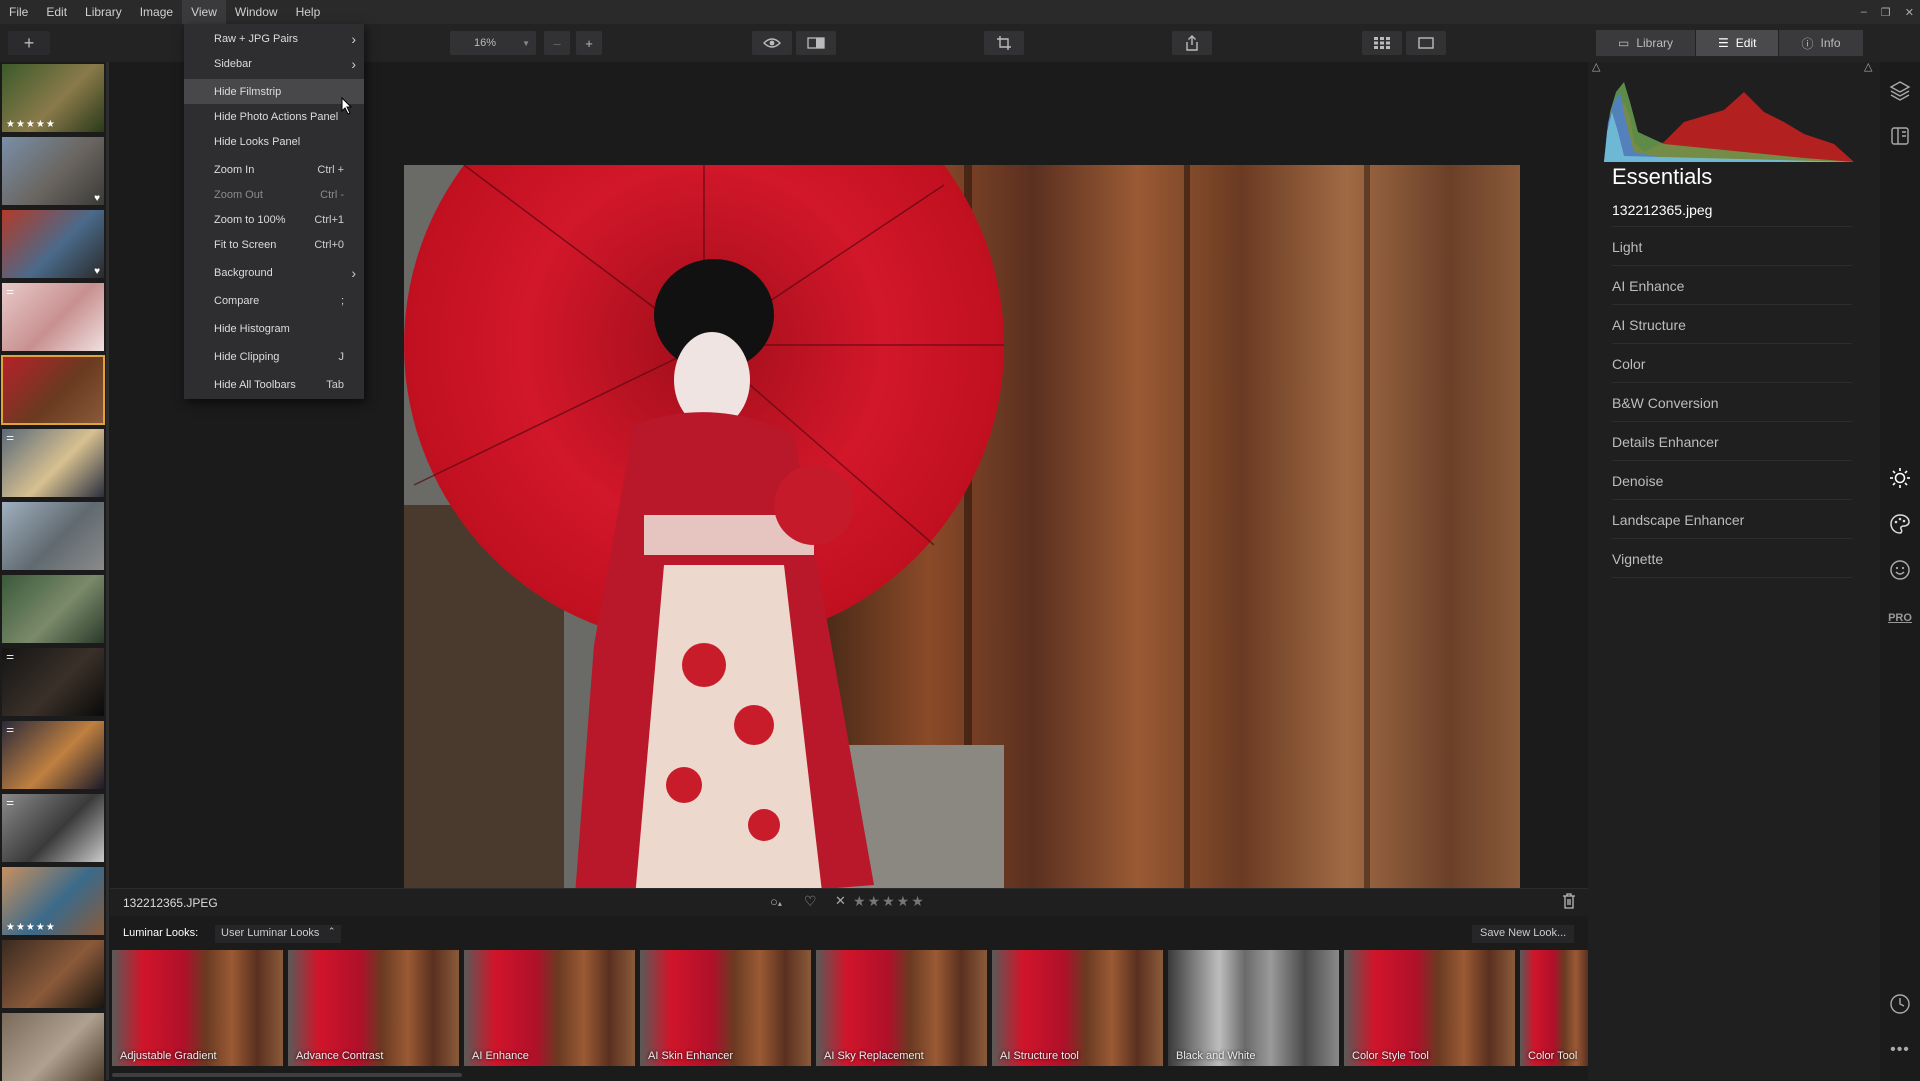 Image resolution: width=1920 pixels, height=1081 pixels. Describe the element at coordinates (1429, 1008) in the screenshot. I see `look-preset: Color Style Tool` at that location.